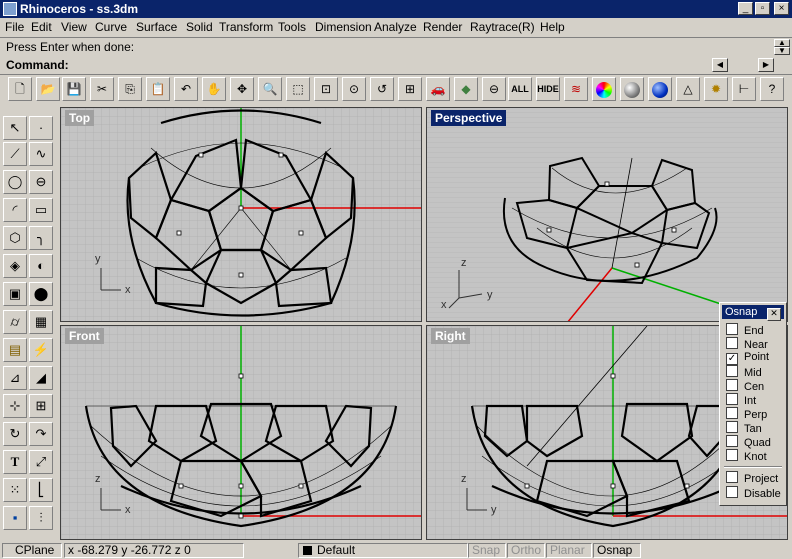 The width and height of the screenshot is (792, 559). I want to click on status-ortho-toggle: Ortho, so click(526, 550).